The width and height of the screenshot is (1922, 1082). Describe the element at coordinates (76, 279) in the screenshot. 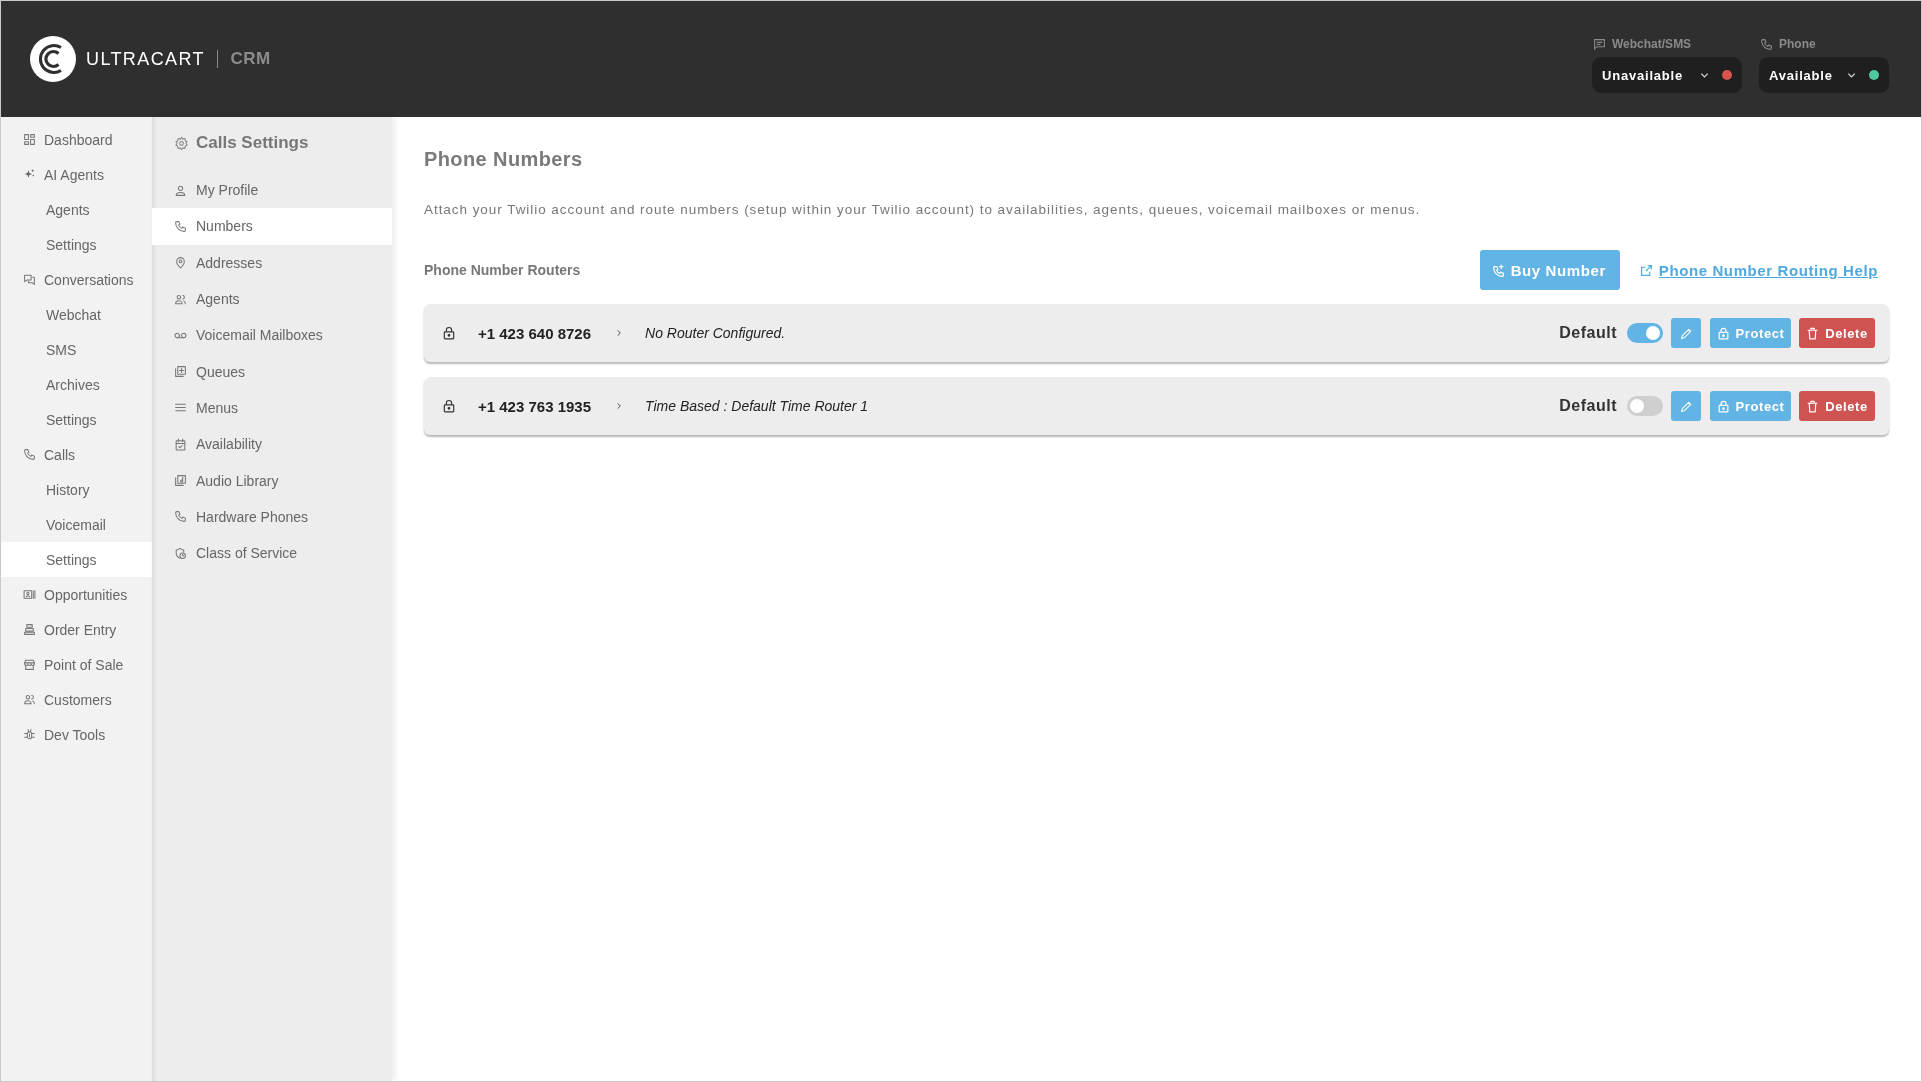

I see `sidebar-item: Conversations` at that location.